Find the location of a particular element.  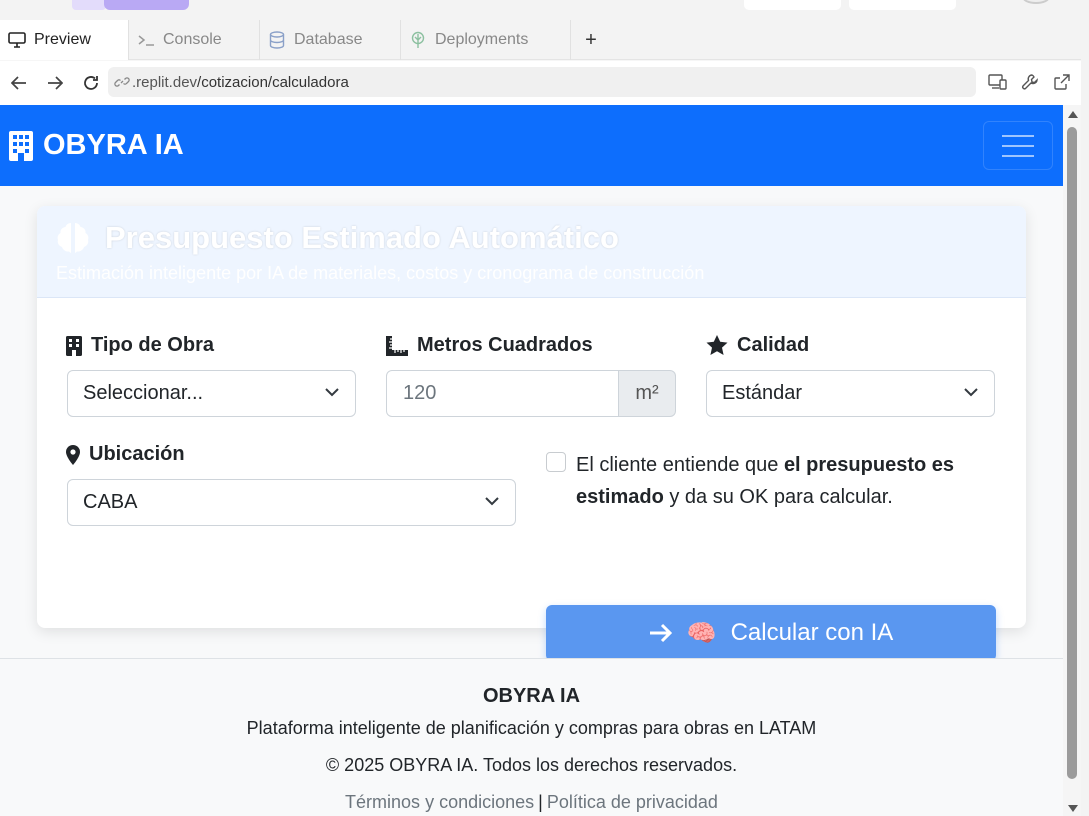

footer-brand: OBYRA IA is located at coordinates (531, 696).